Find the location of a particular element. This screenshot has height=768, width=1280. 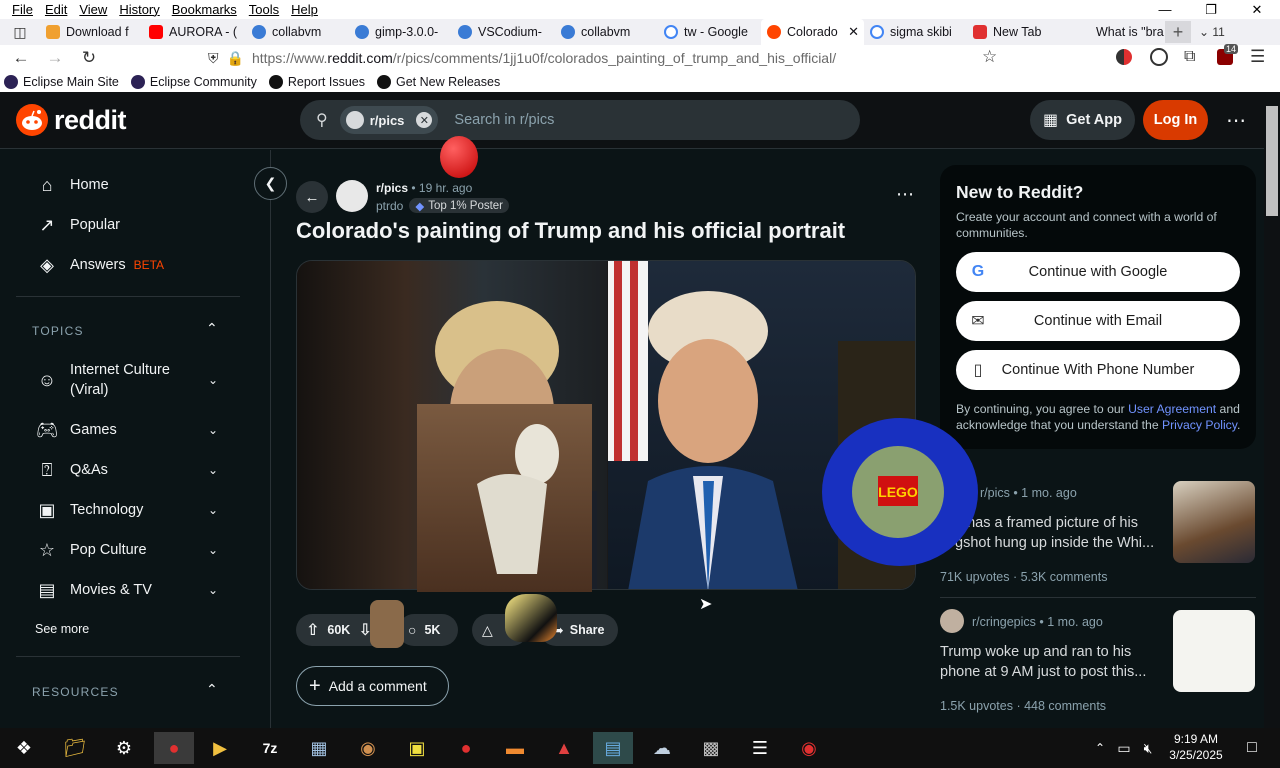

browser-tab: AURORA - ( is located at coordinates (194, 32).